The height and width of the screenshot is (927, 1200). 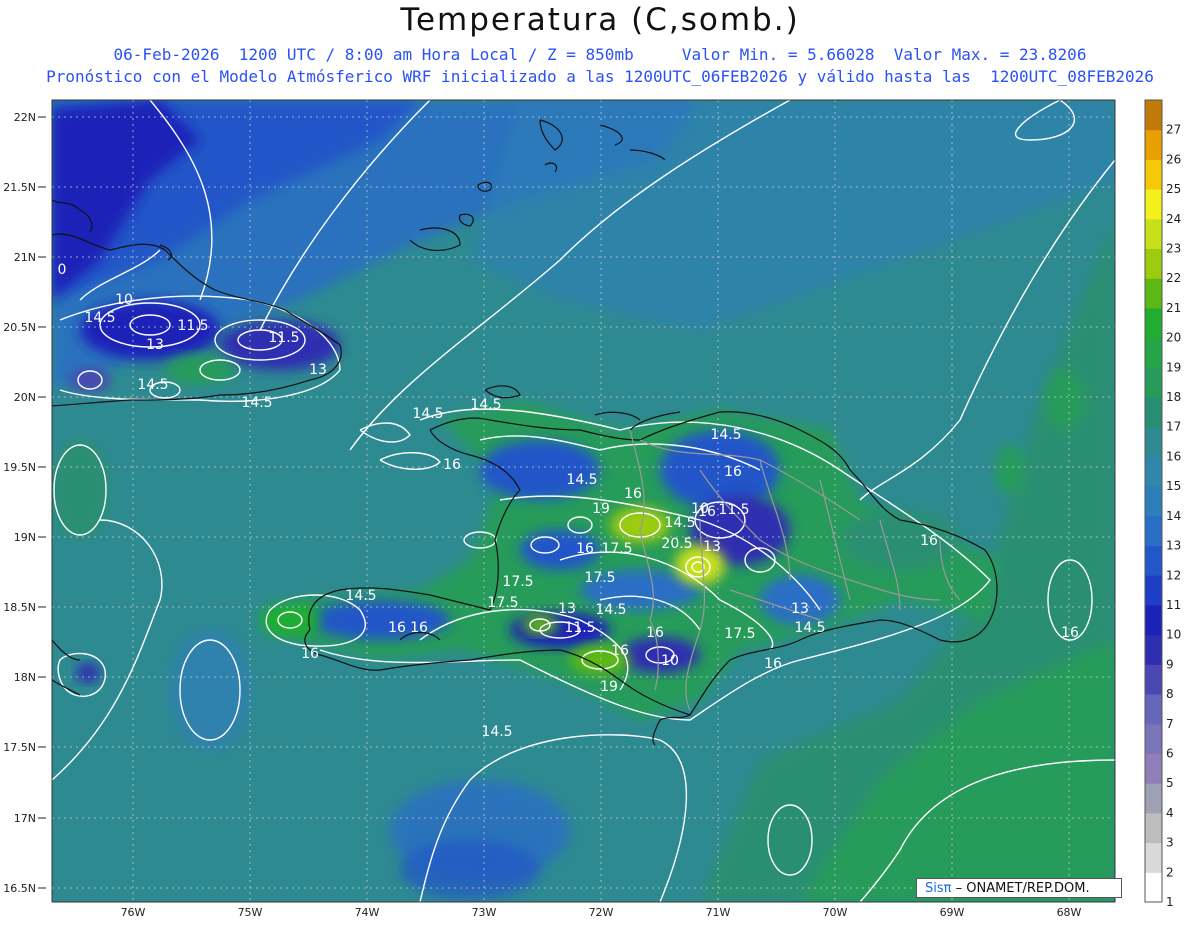 What do you see at coordinates (952, 912) in the screenshot?
I see `lon-label: 69W` at bounding box center [952, 912].